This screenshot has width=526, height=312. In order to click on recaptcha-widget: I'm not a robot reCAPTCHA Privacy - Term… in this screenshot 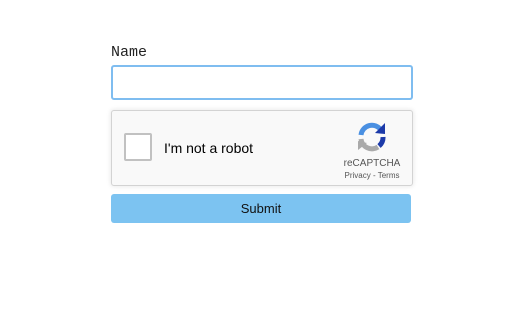, I will do `click(262, 148)`.